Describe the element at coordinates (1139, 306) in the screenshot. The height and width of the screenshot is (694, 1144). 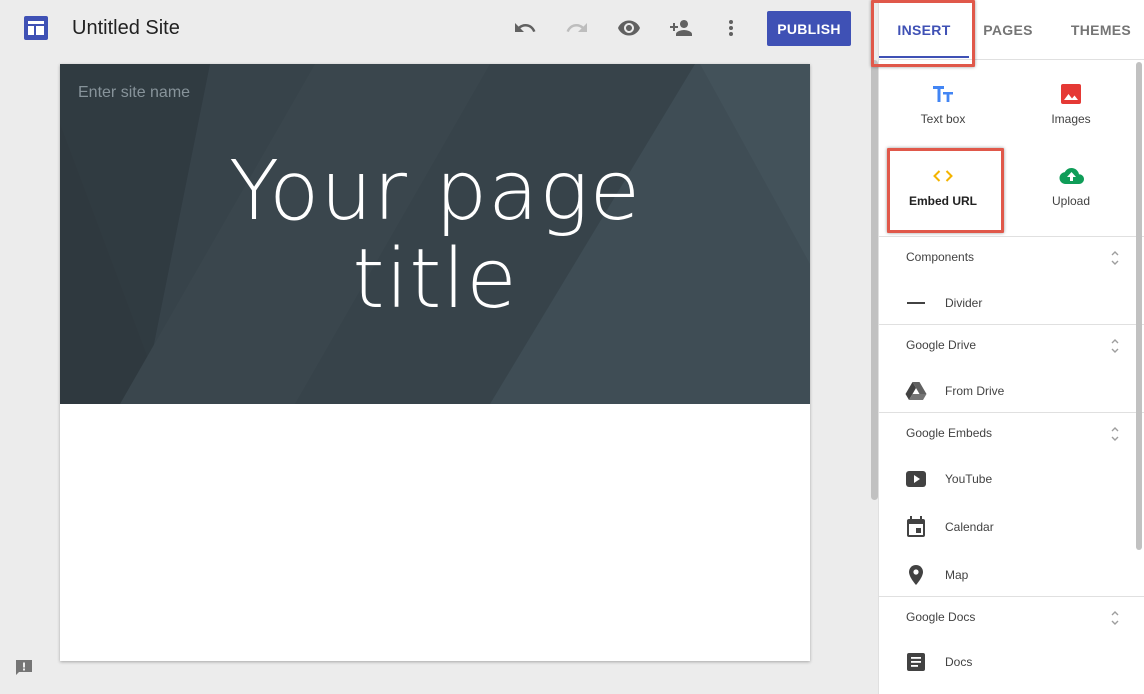
I see `panel-scrollbar` at that location.